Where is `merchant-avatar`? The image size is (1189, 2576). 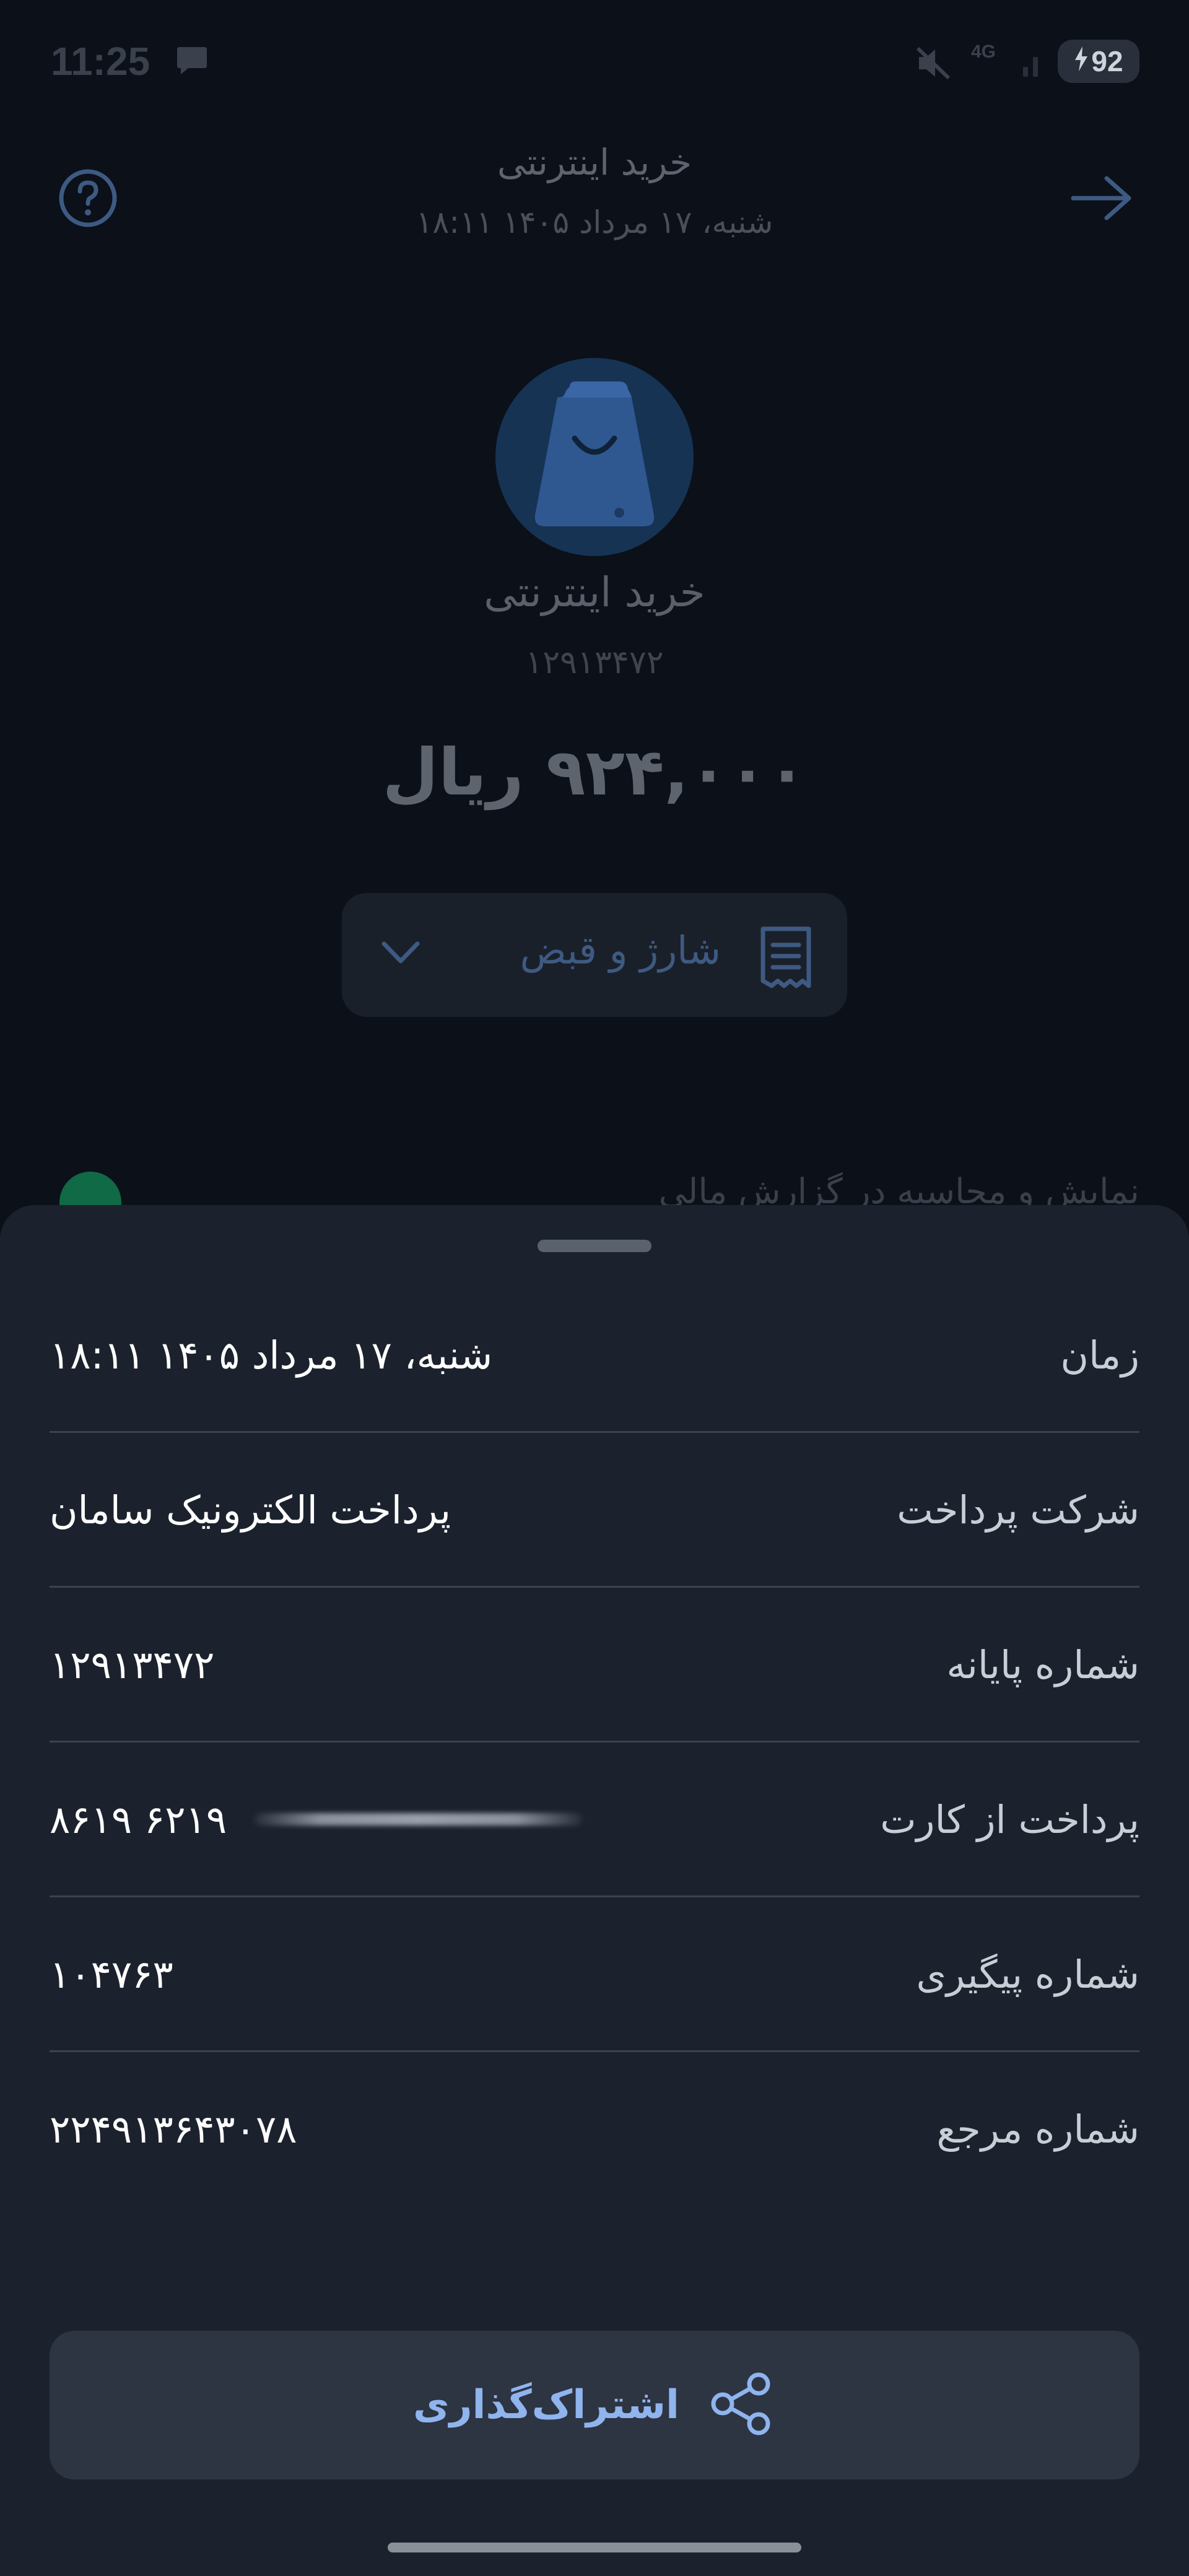 merchant-avatar is located at coordinates (594, 457).